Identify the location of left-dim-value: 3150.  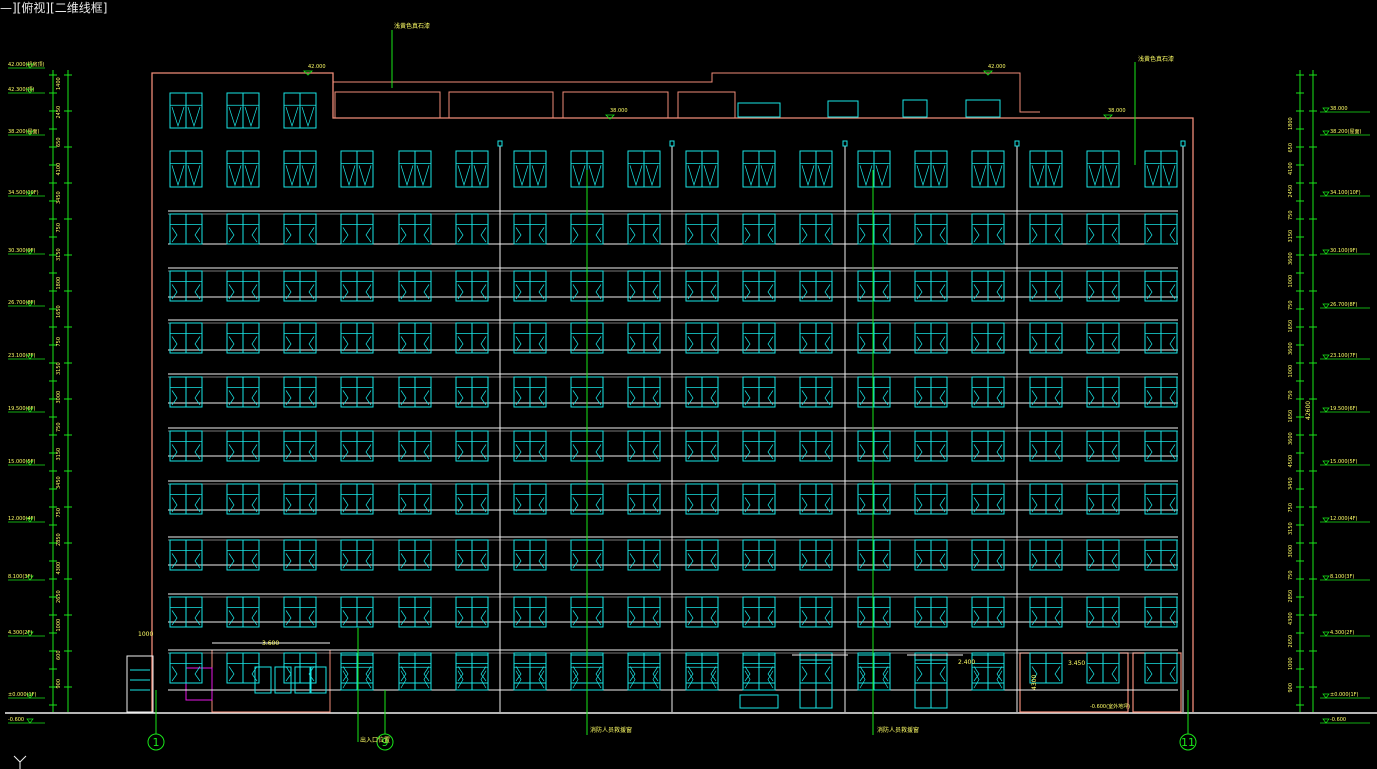
(59, 254).